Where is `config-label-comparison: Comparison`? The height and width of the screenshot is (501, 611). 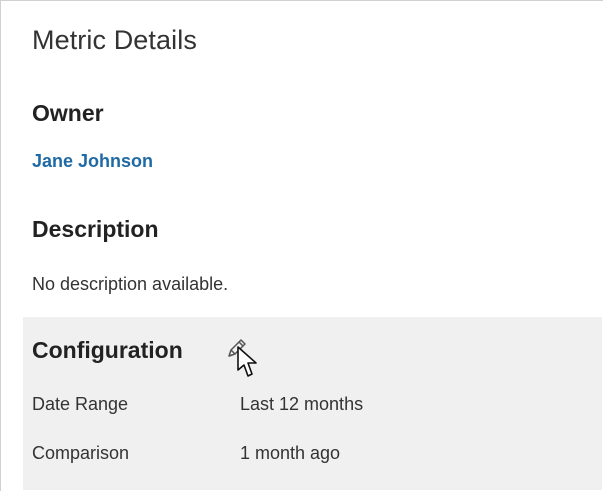
config-label-comparison: Comparison is located at coordinates (81, 453).